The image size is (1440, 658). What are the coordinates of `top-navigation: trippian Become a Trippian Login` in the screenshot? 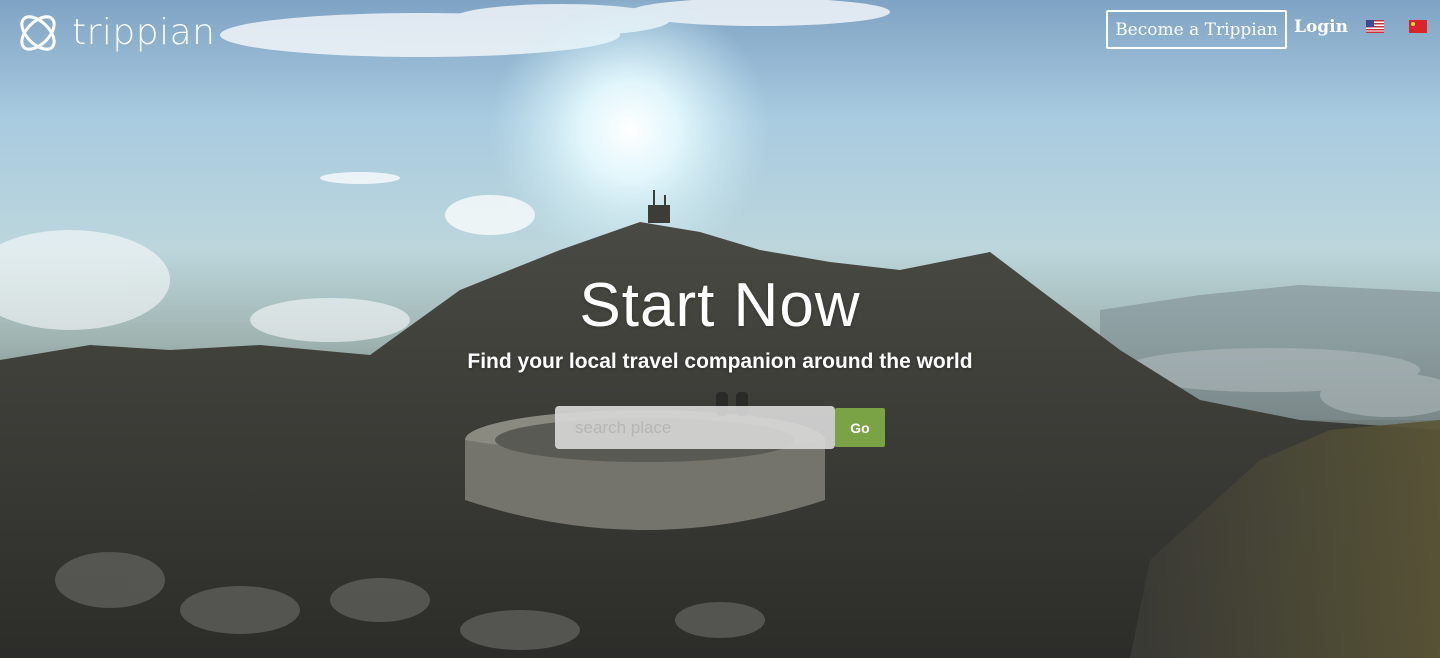 It's located at (720, 32).